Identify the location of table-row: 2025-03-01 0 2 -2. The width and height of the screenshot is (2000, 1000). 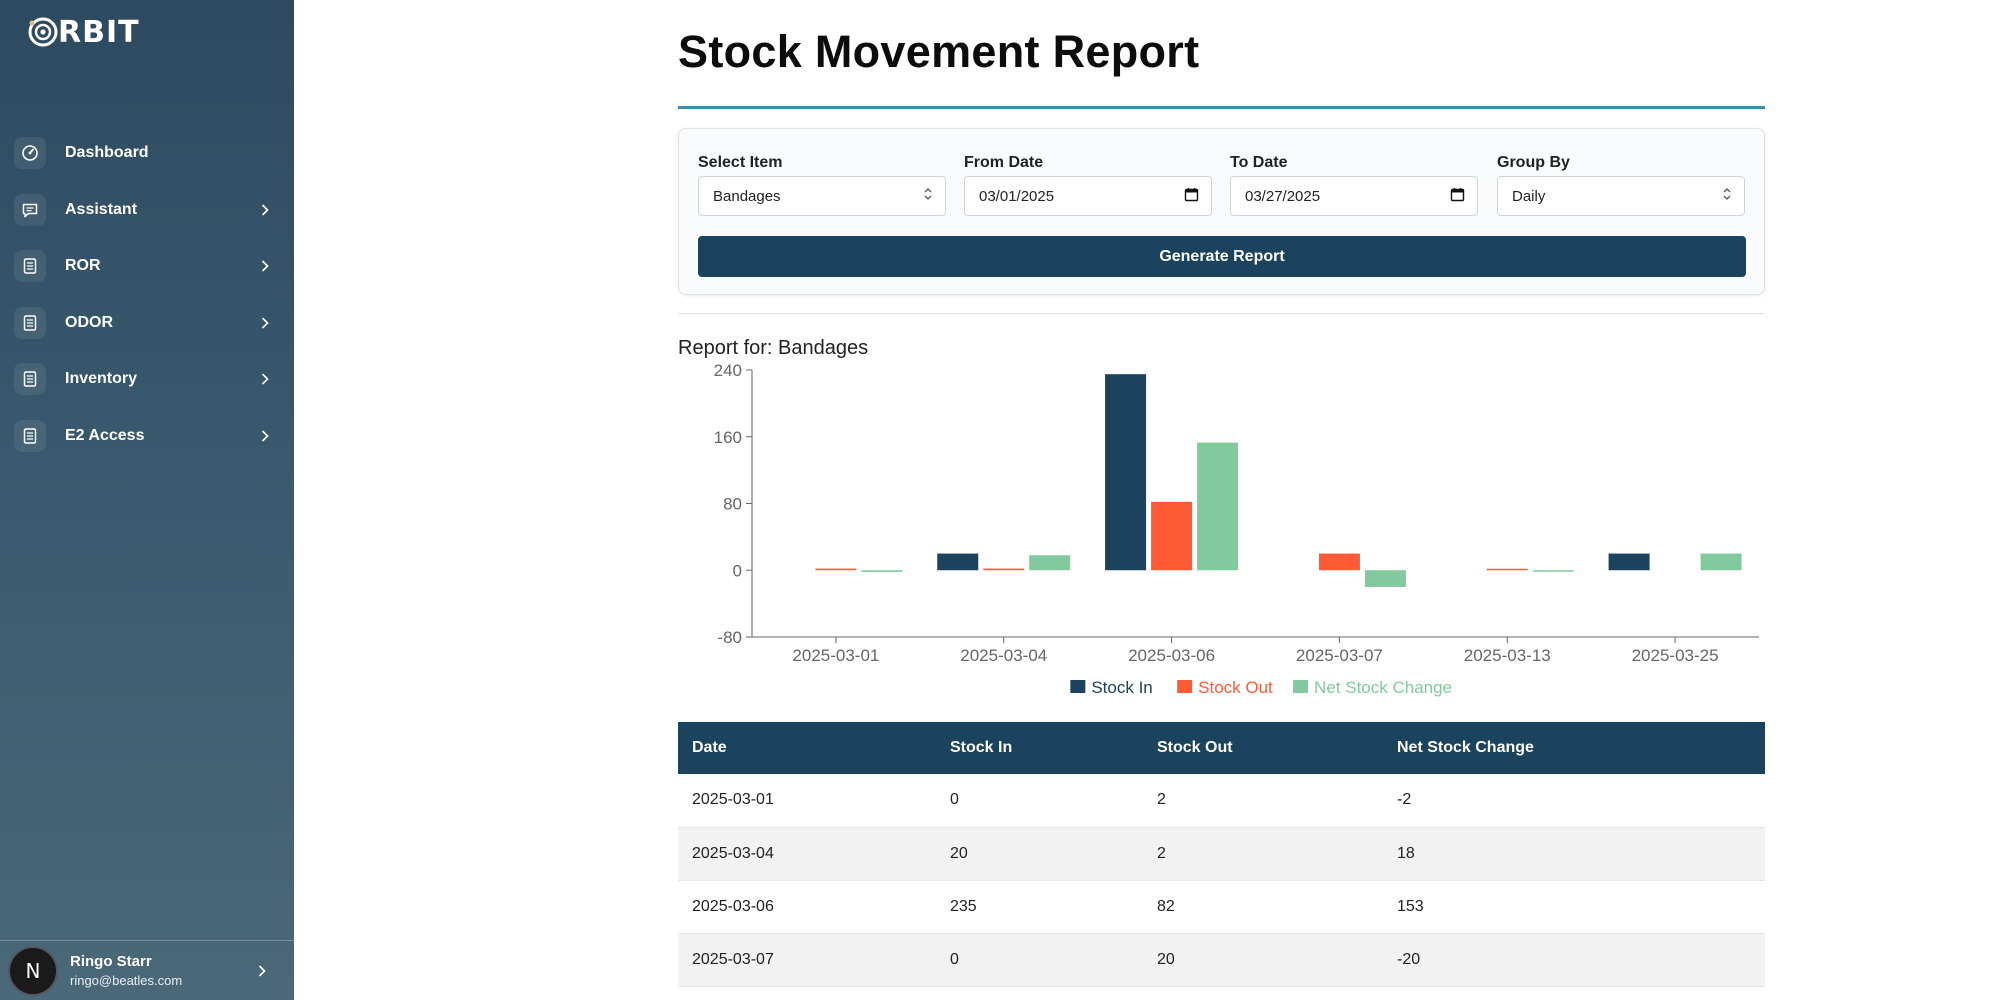
(1221, 801).